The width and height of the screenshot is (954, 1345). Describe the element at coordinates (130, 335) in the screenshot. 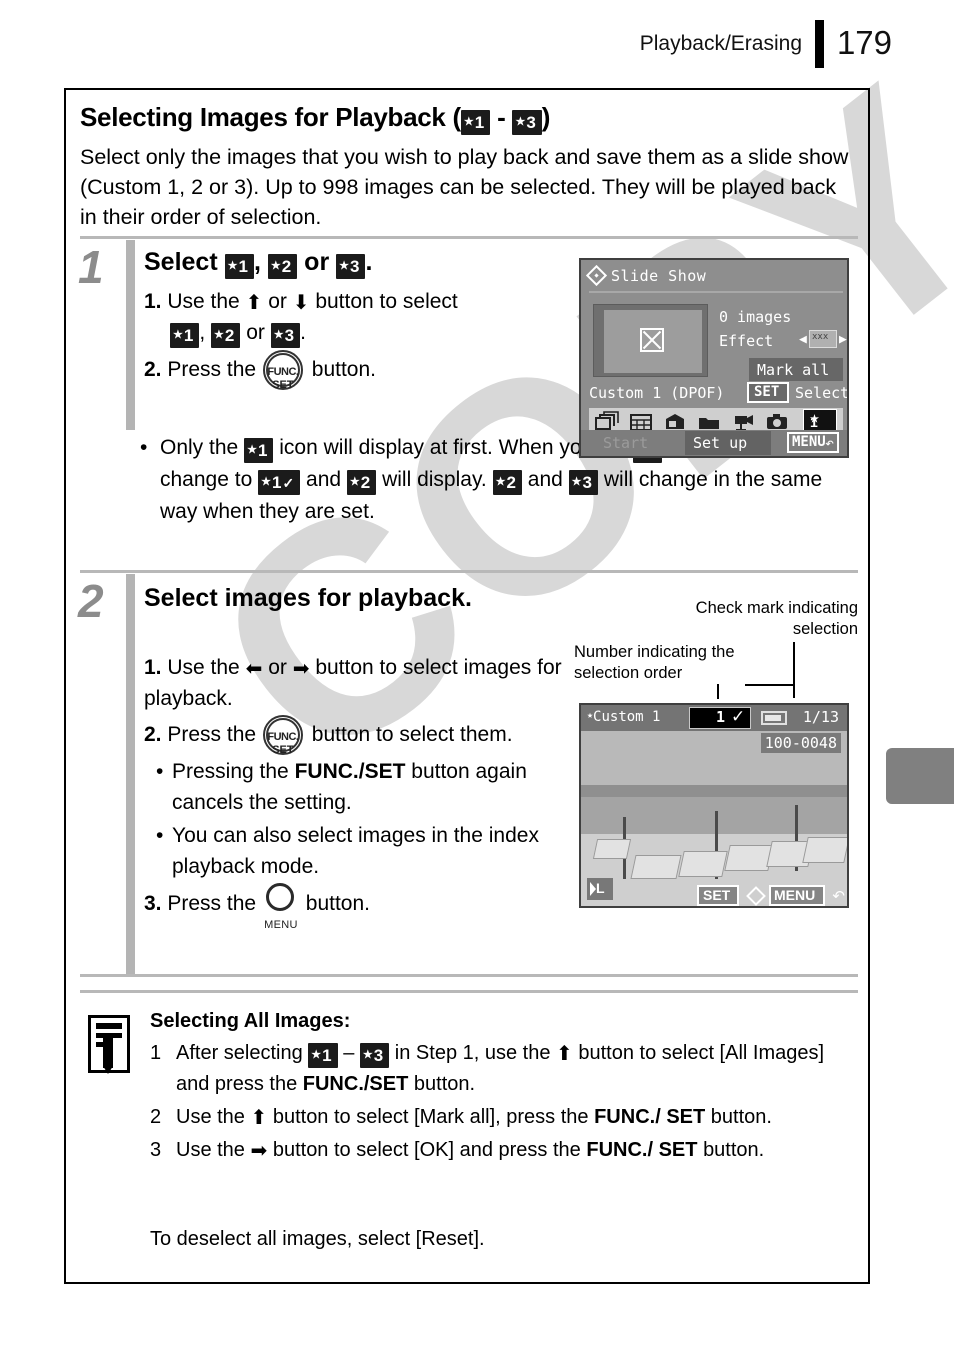

I see `step-1-bar` at that location.